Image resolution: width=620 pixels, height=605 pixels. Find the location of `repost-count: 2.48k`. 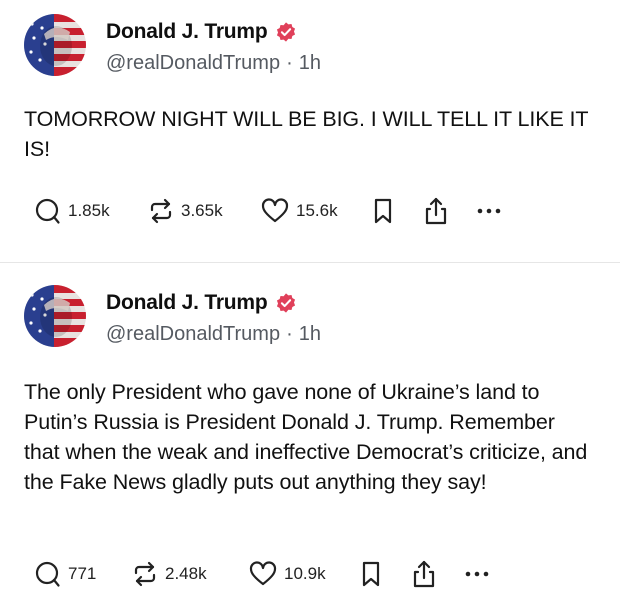

repost-count: 2.48k is located at coordinates (186, 573).